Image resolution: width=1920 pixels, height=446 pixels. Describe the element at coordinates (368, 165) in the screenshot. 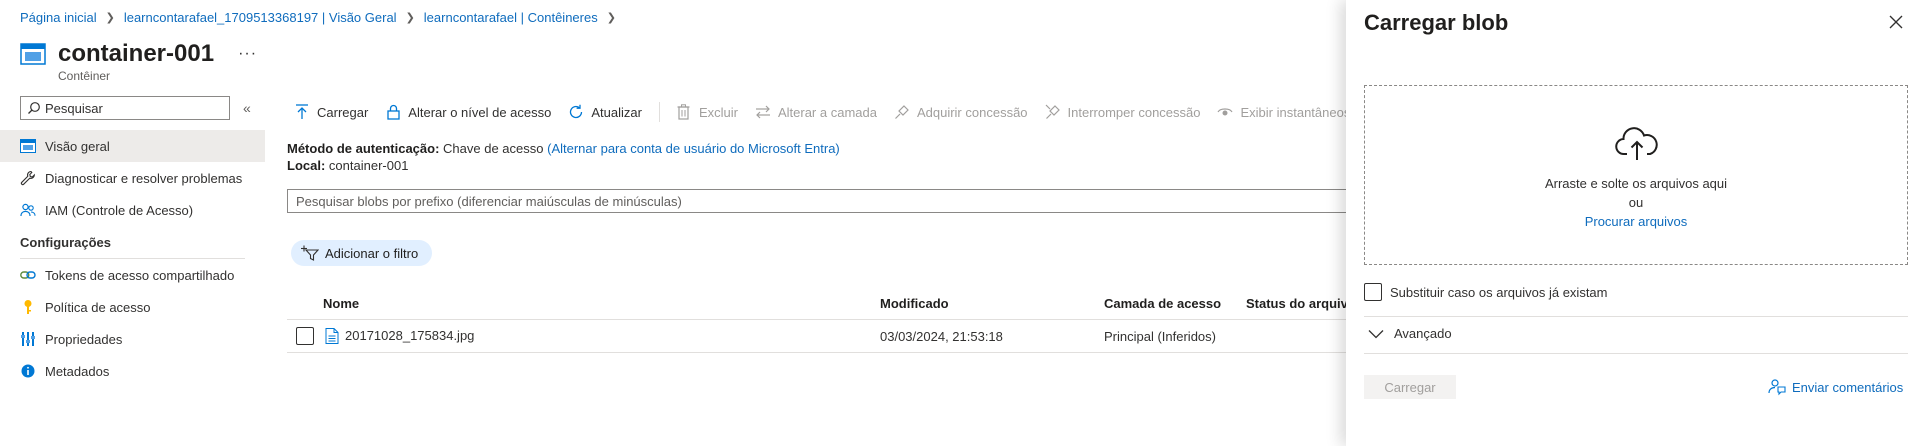

I see `location-value: container-001` at that location.